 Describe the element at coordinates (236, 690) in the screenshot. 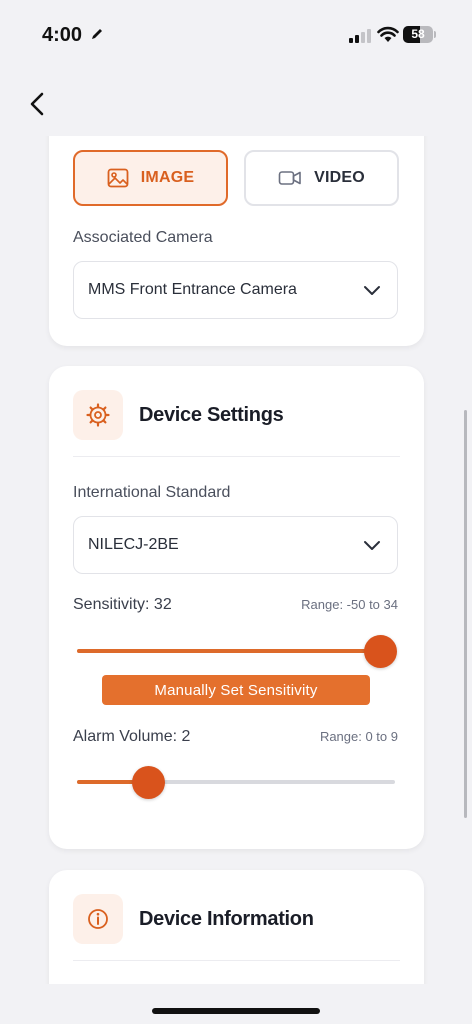

I see `manually-set-sensitivity-button: Manually Set Sensitivity` at that location.